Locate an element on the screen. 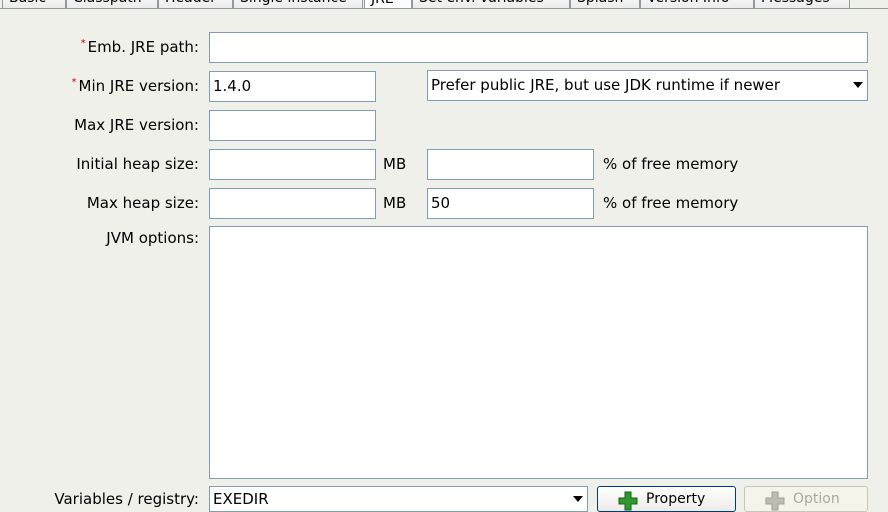  initial-heap-size-label: Initial heap size: is located at coordinates (137, 164).